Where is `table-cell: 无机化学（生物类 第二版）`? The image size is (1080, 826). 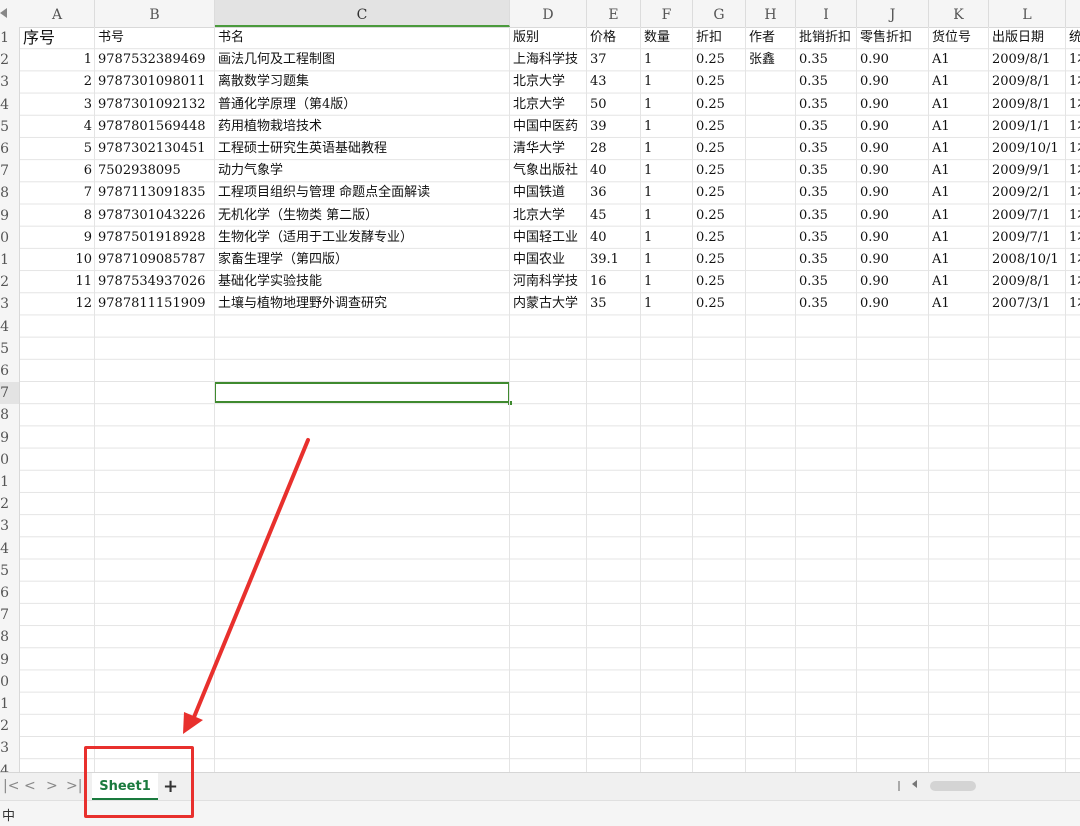 table-cell: 无机化学（生物类 第二版） is located at coordinates (362, 216).